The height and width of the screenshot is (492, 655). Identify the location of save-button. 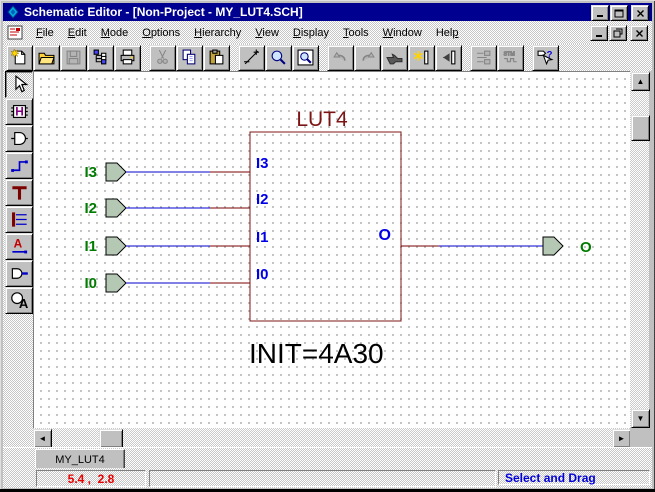
(73, 57).